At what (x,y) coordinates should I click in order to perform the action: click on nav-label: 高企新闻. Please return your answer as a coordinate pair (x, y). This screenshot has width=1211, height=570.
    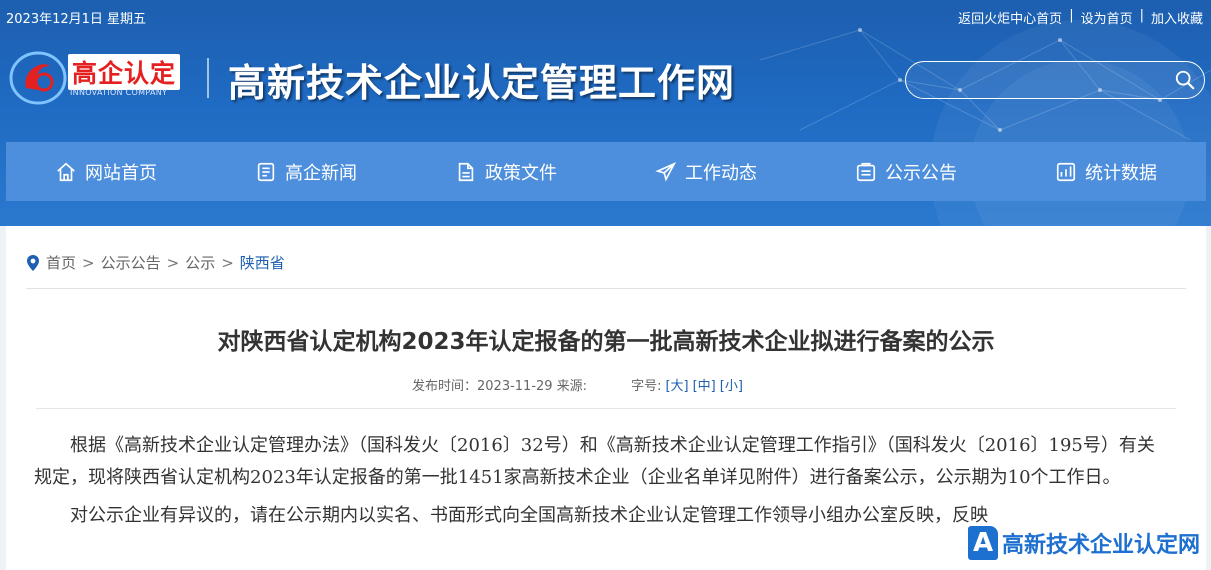
    Looking at the image, I should click on (321, 173).